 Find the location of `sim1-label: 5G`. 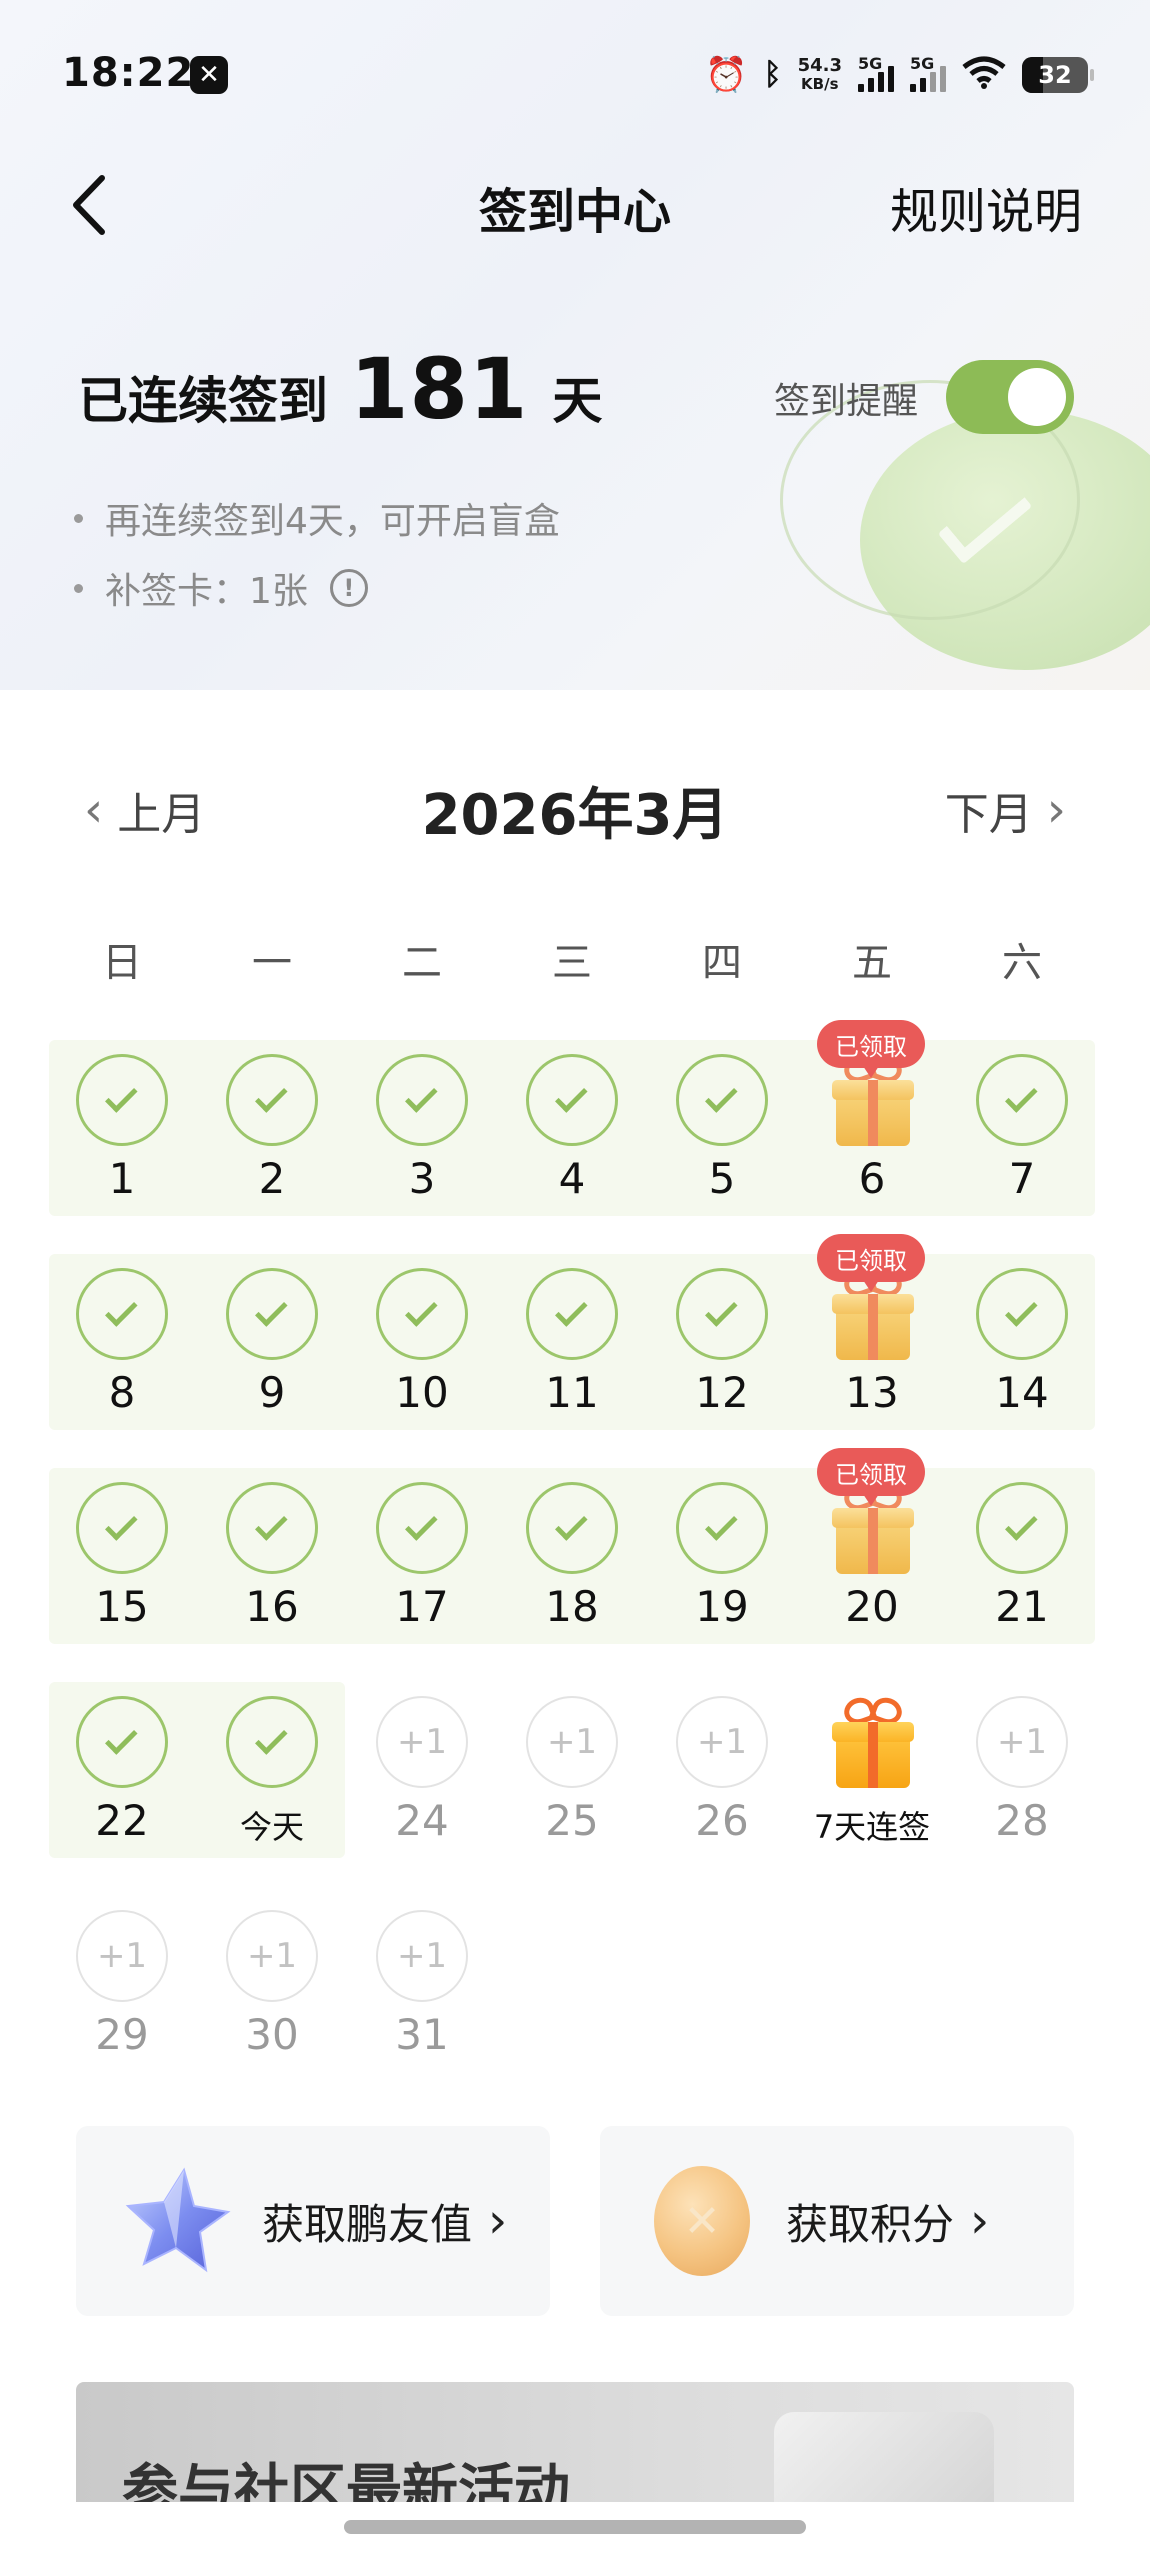

sim1-label: 5G is located at coordinates (870, 63).